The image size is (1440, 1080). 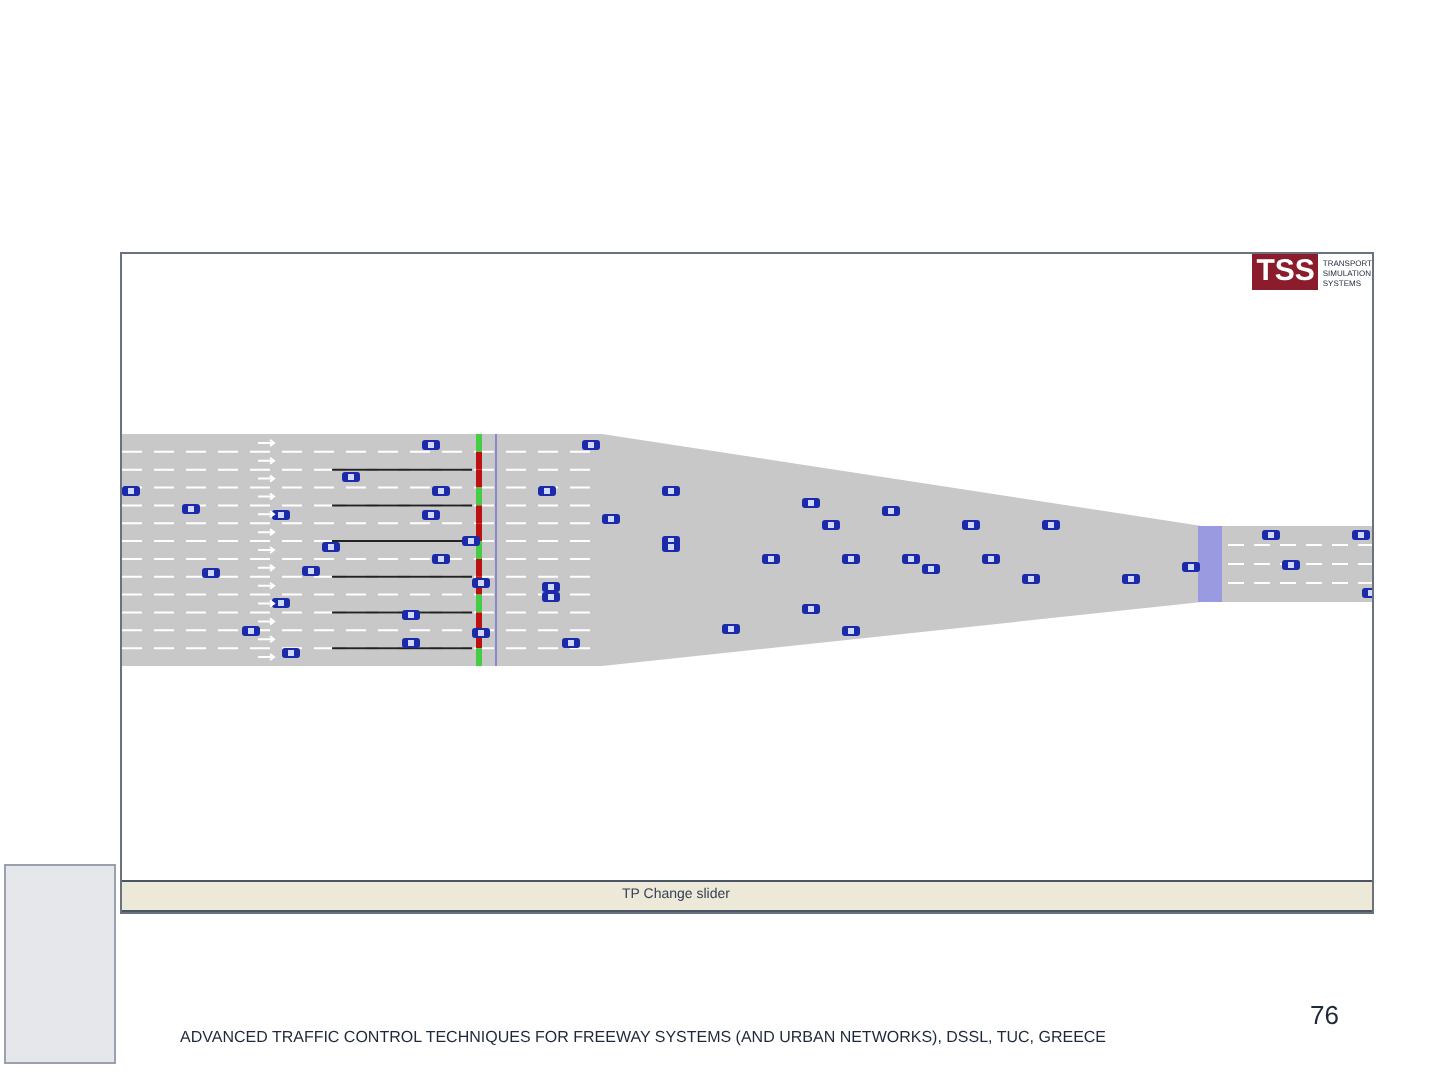 What do you see at coordinates (1324, 1016) in the screenshot?
I see `page-number: 76` at bounding box center [1324, 1016].